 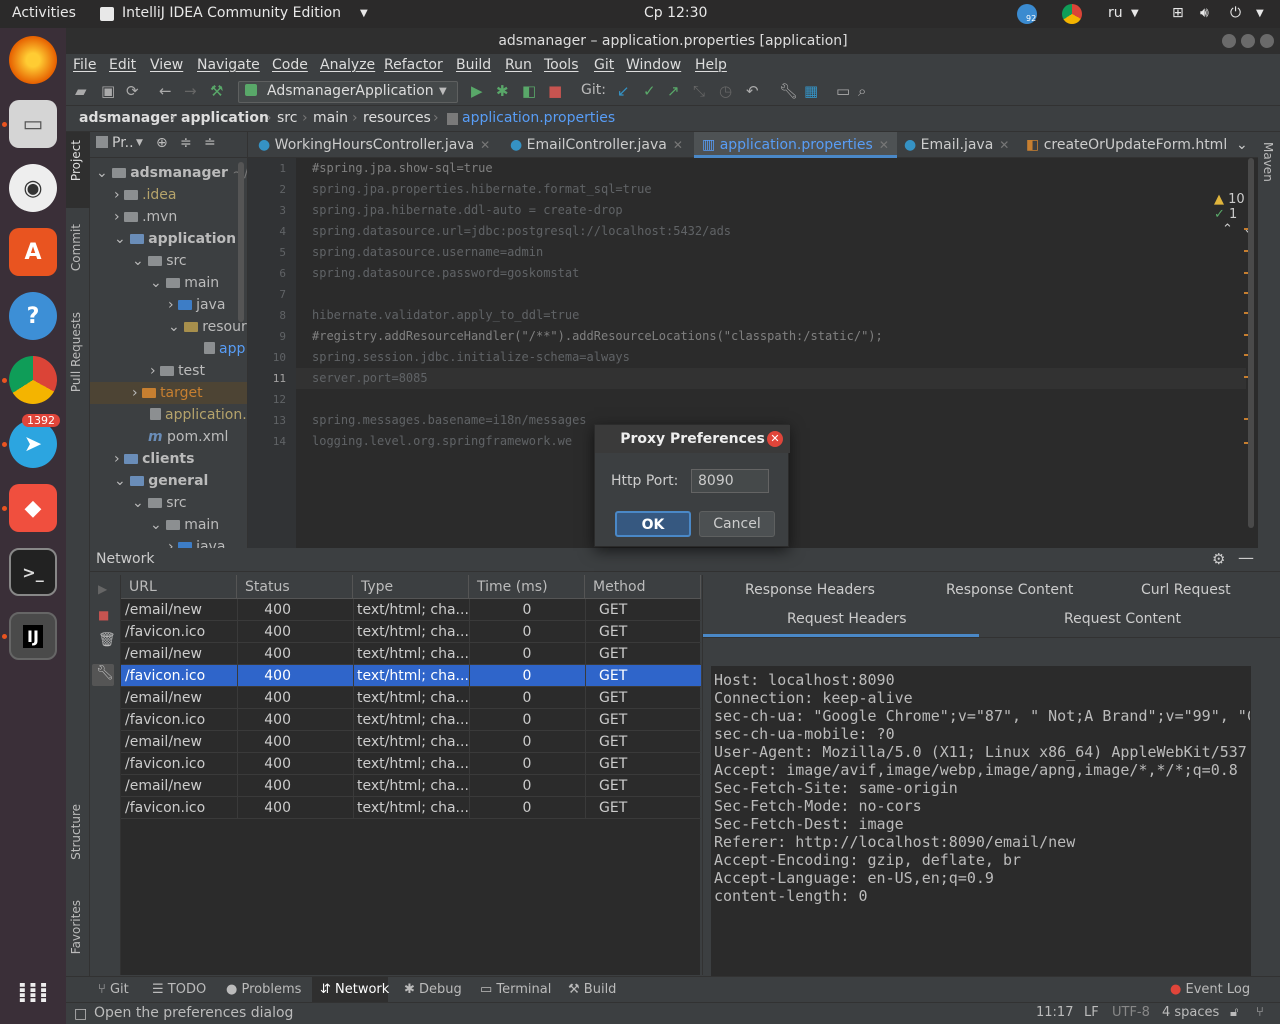 What do you see at coordinates (1054, 1012) in the screenshot?
I see `caret-position: 11:17` at bounding box center [1054, 1012].